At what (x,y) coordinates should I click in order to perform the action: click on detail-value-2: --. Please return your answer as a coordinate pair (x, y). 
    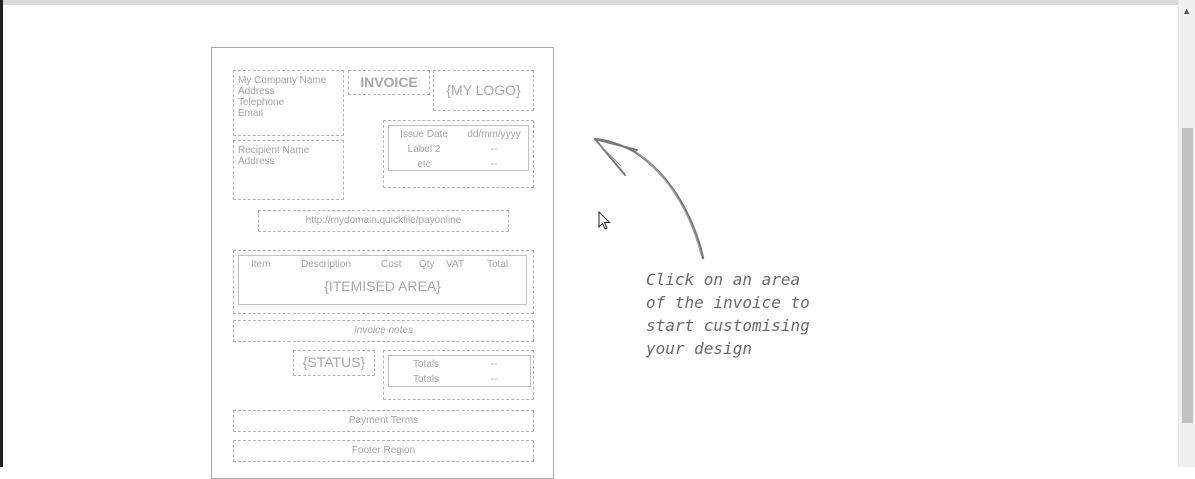
    Looking at the image, I should click on (494, 149).